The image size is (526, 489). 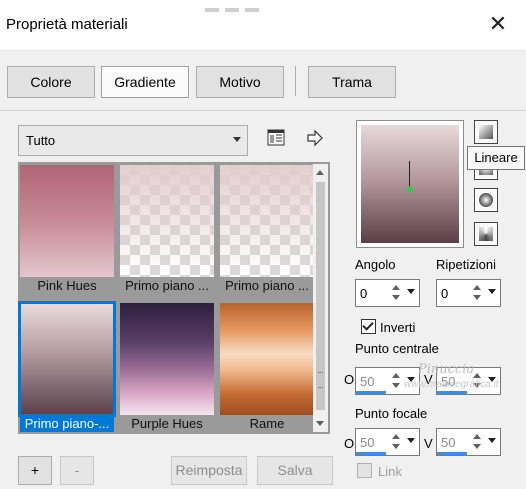 What do you see at coordinates (477, 293) in the screenshot?
I see `repeats-updown` at bounding box center [477, 293].